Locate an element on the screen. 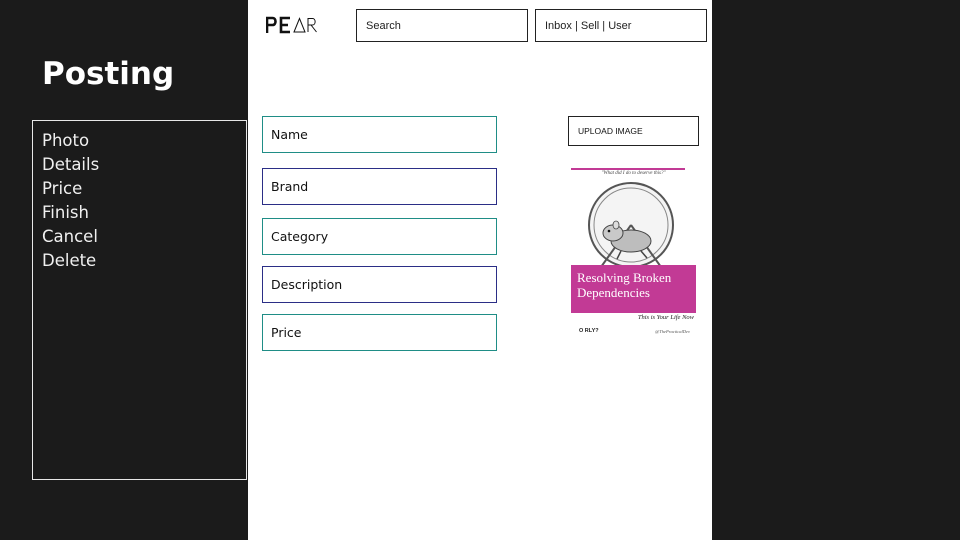  cover-quote: "What did I do to deserve this?" is located at coordinates (633, 173).